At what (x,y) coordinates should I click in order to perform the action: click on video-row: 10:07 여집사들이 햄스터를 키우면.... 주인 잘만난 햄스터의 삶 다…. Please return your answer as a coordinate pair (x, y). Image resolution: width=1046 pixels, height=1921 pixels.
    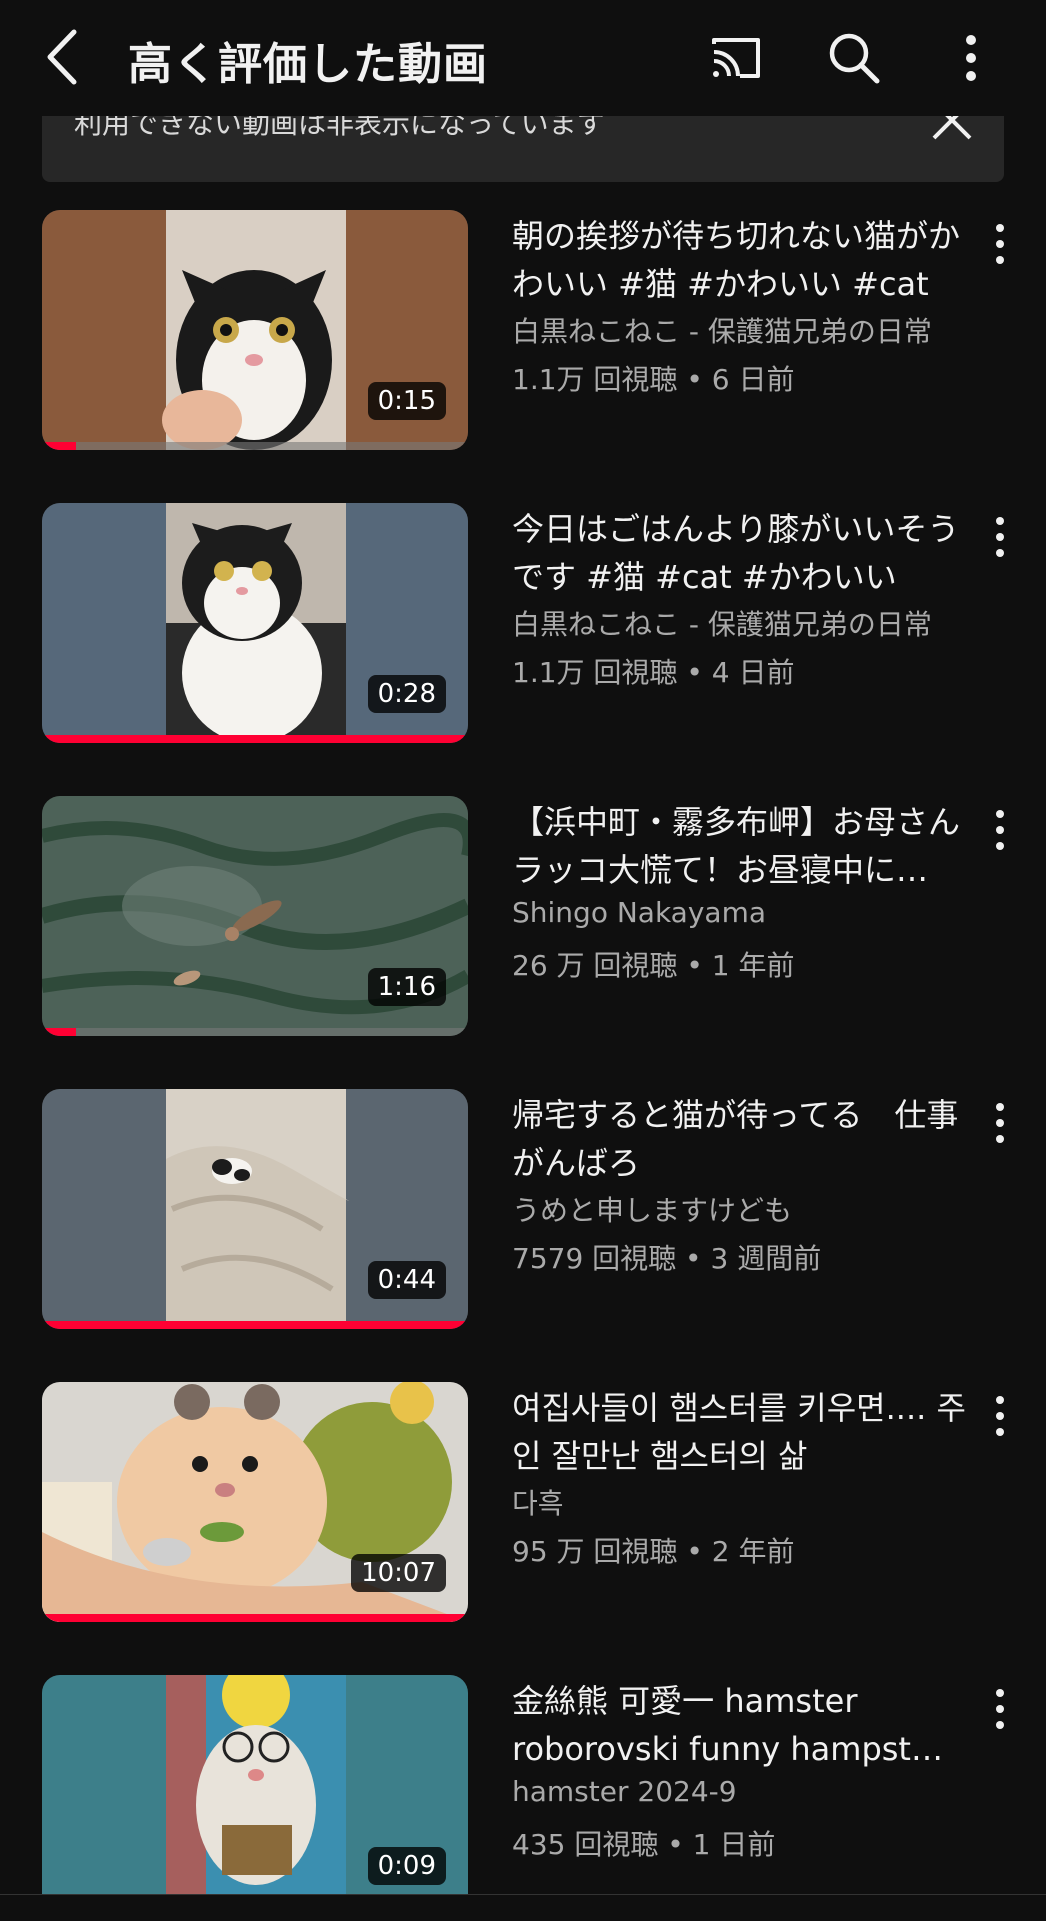
    Looking at the image, I should click on (523, 1502).